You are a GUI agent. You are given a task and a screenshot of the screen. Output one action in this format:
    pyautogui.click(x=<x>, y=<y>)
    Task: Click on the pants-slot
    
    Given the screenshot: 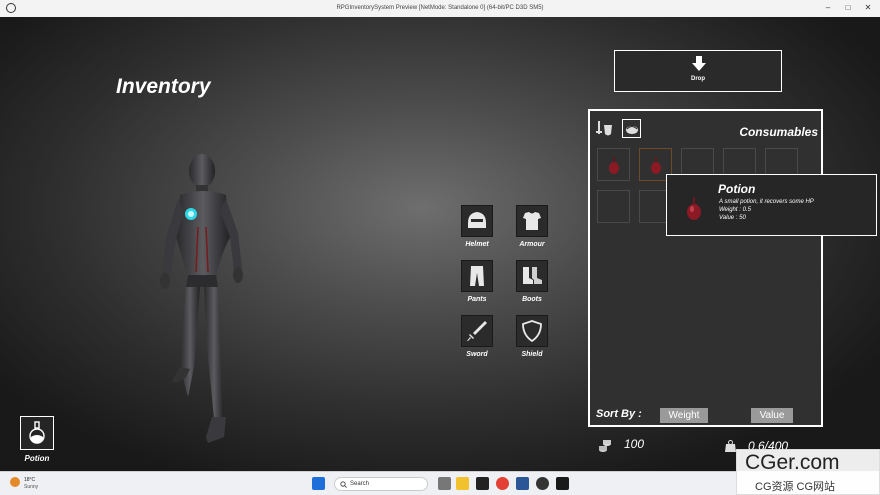 What is the action you would take?
    pyautogui.click(x=477, y=276)
    